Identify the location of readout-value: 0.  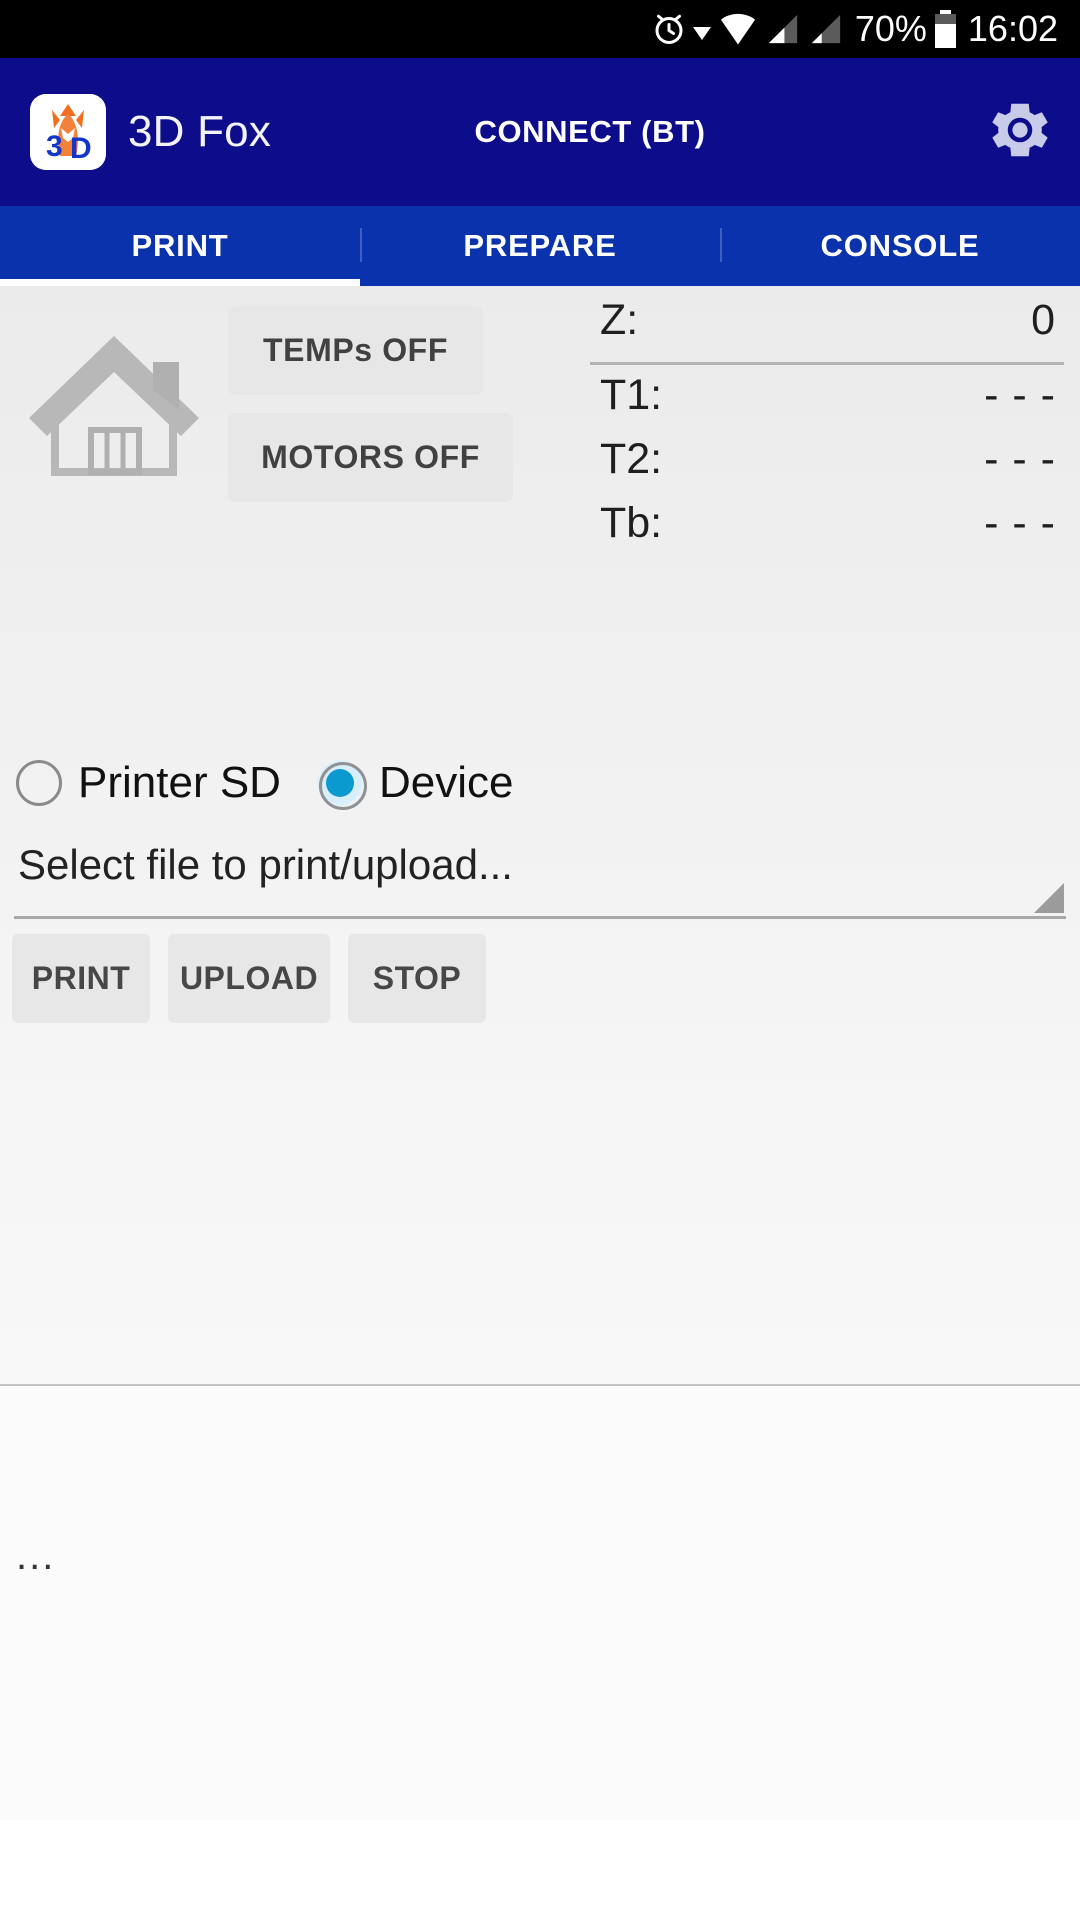
(1043, 320).